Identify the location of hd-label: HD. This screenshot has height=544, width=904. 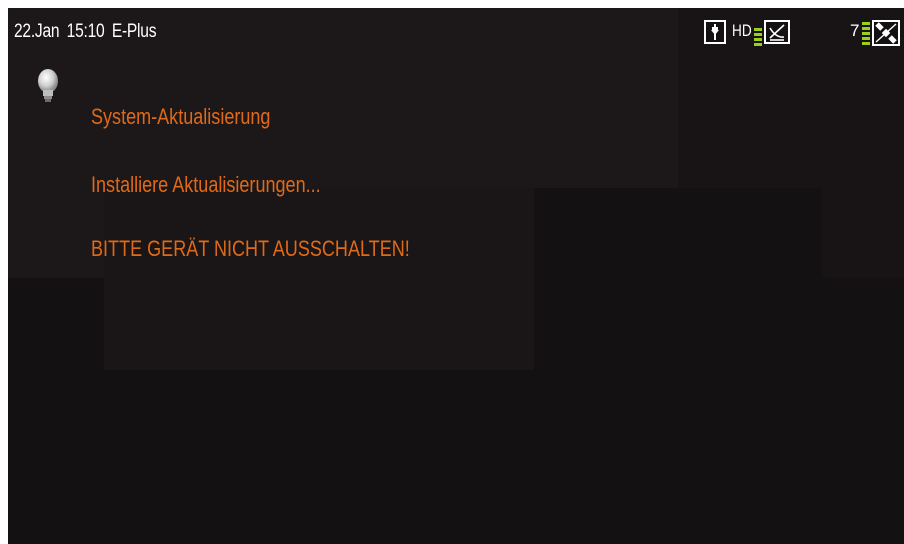
(742, 30).